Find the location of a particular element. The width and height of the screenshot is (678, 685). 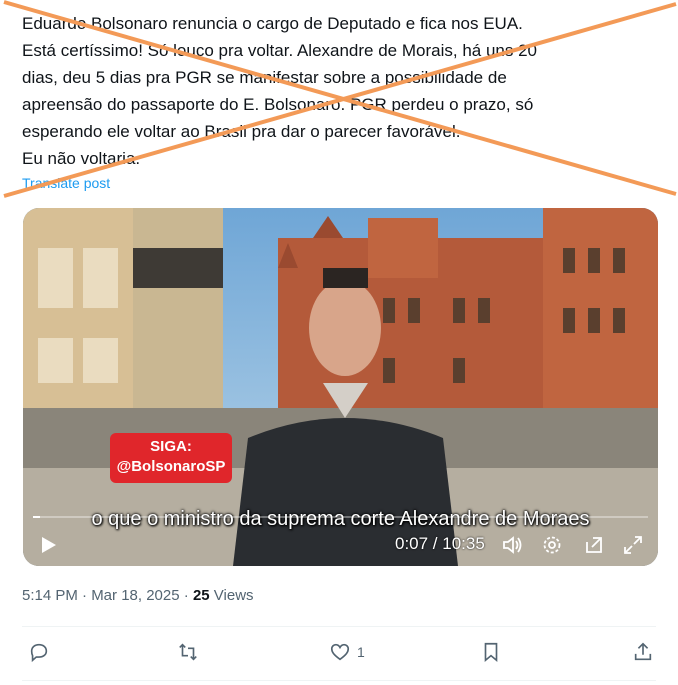

fullscreen-icon is located at coordinates (633, 545).